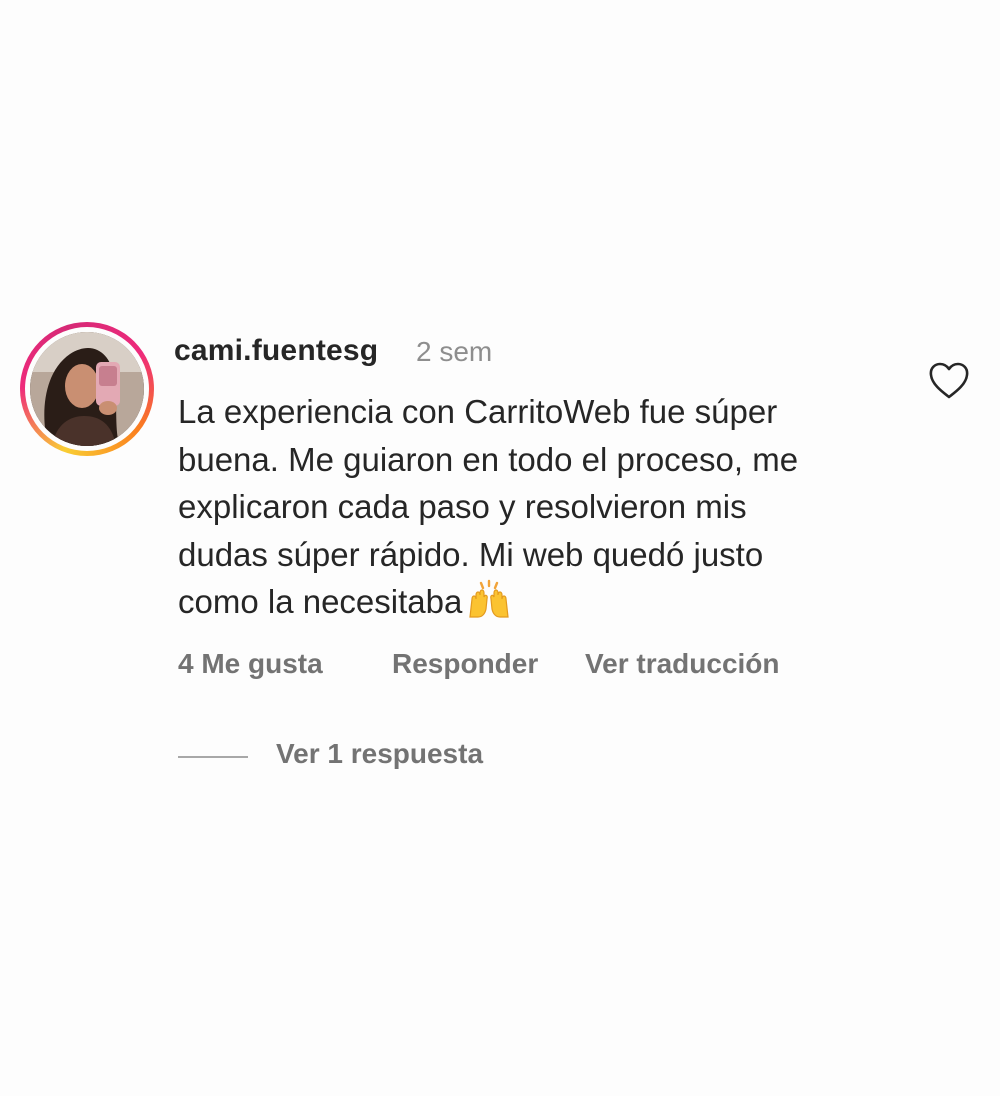 The height and width of the screenshot is (1096, 1000). Describe the element at coordinates (538, 605) in the screenshot. I see `comment-text-line-last: como la necesitaba` at that location.